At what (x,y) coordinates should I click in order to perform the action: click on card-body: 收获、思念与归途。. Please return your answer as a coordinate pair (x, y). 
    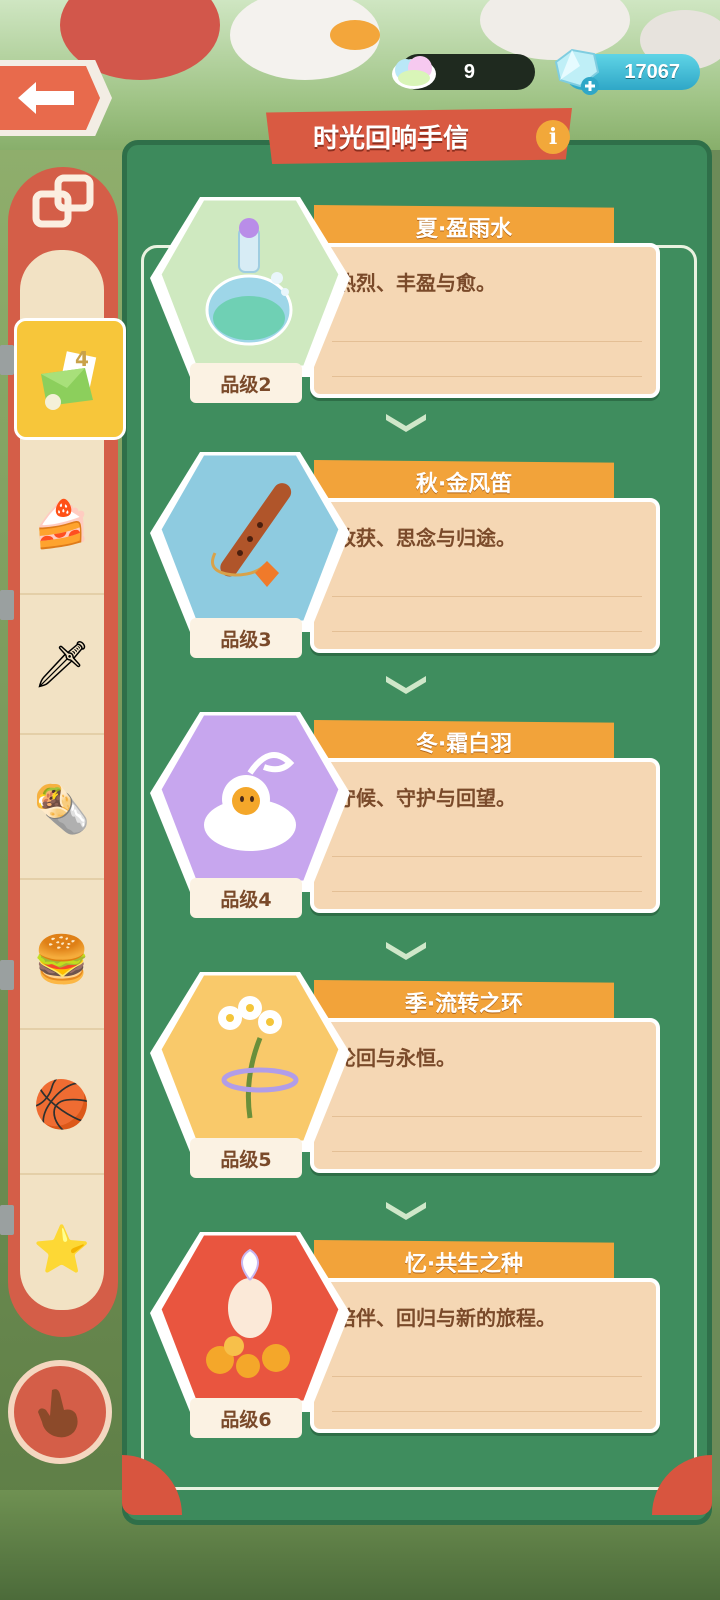
    Looking at the image, I should click on (485, 575).